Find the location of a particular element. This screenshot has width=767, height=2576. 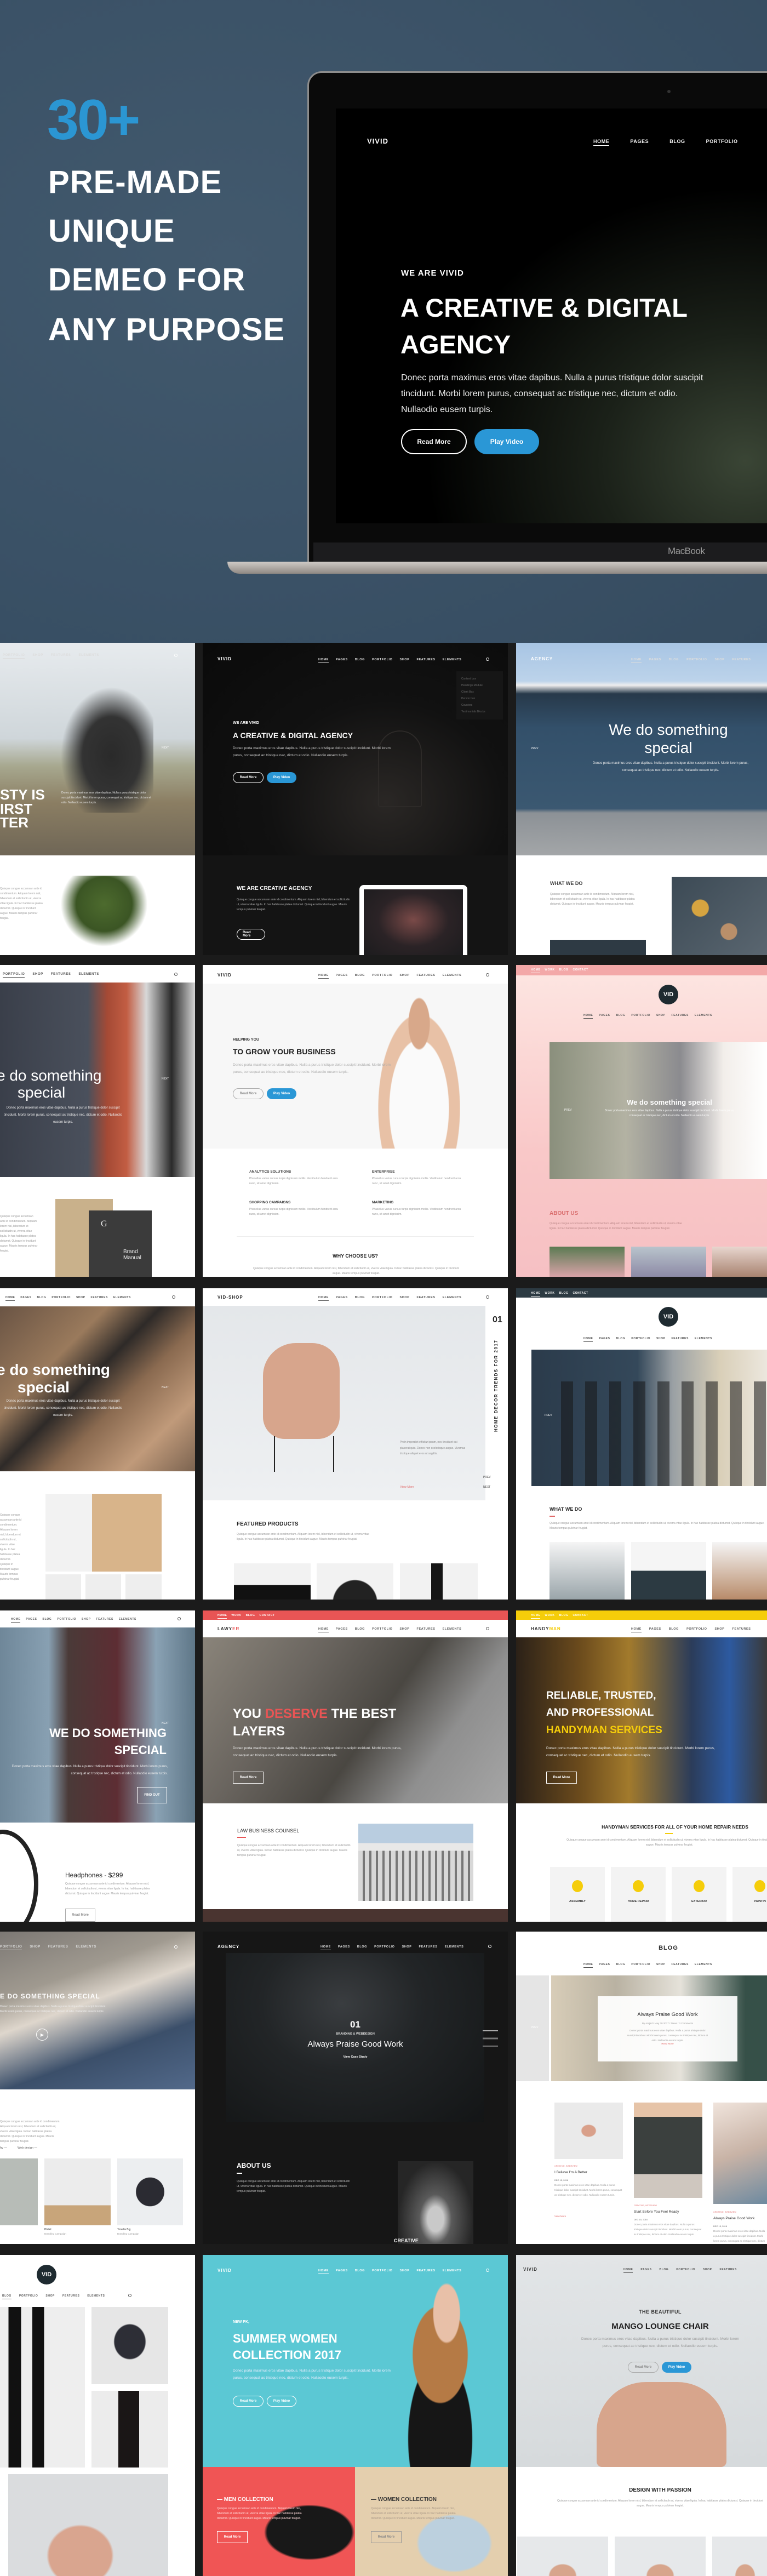

post-title: I Believe I'm A Better is located at coordinates (570, 2172).